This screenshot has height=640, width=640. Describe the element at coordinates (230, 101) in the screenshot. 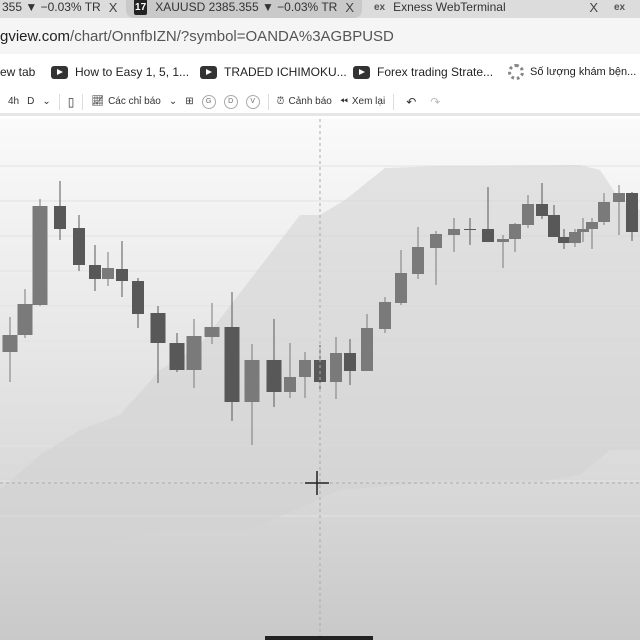

I see `d-button: D` at that location.